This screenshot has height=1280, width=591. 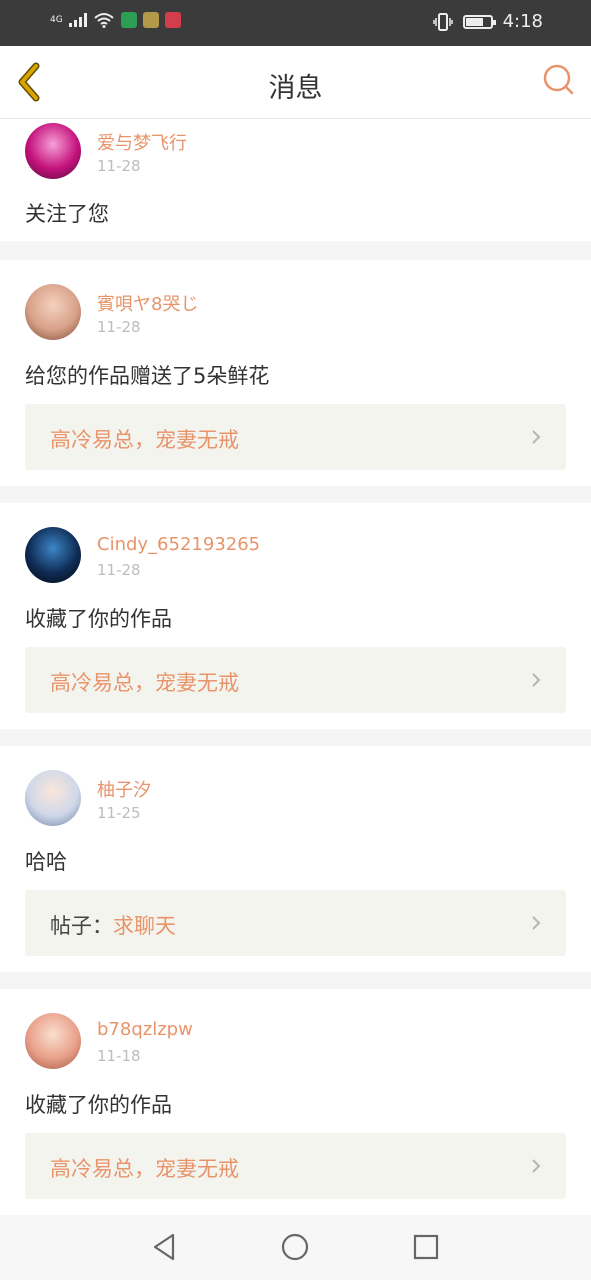 I want to click on username: Cindy_652193265, so click(x=178, y=544).